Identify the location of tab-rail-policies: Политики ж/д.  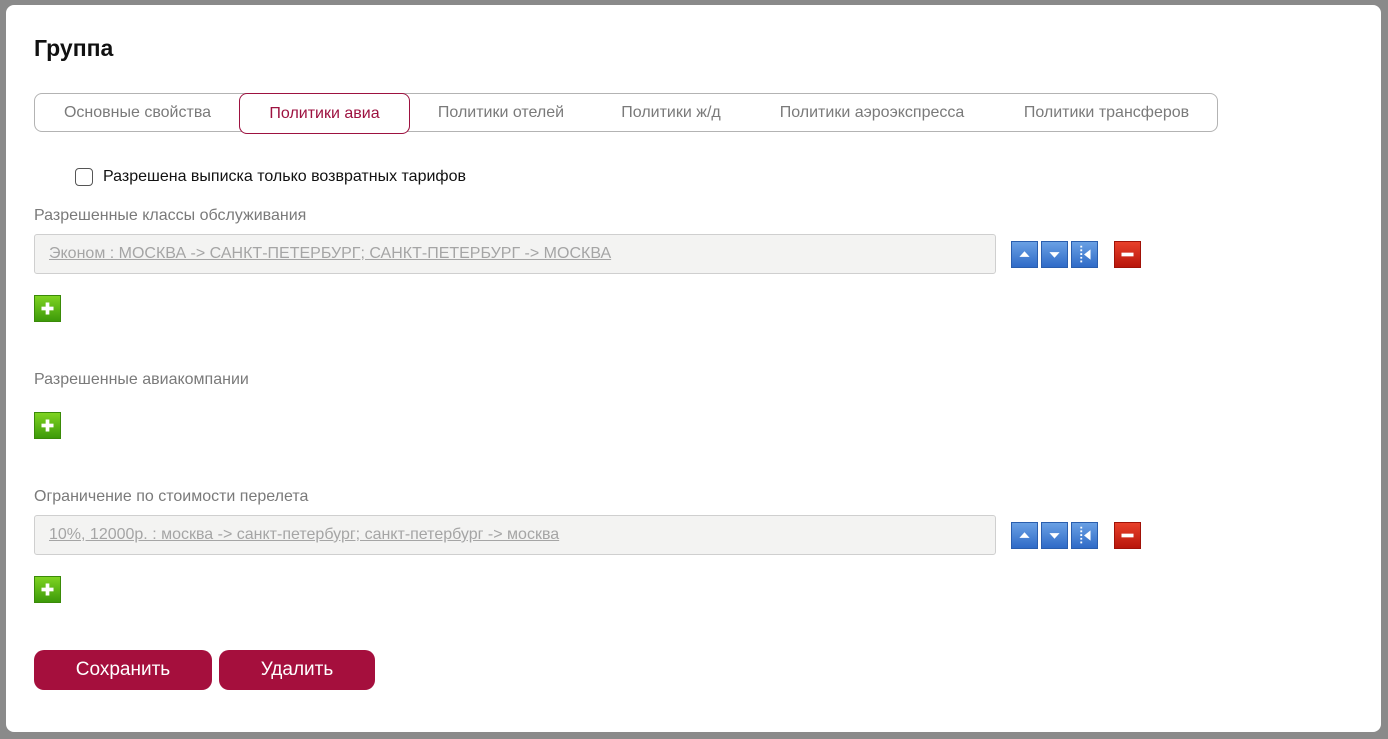
(671, 113).